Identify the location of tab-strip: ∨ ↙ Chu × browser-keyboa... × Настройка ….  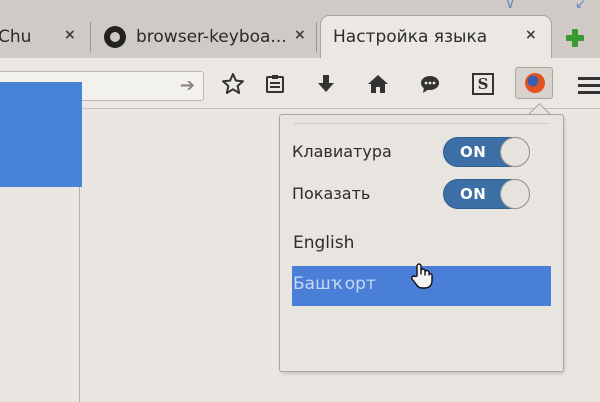
(300, 29).